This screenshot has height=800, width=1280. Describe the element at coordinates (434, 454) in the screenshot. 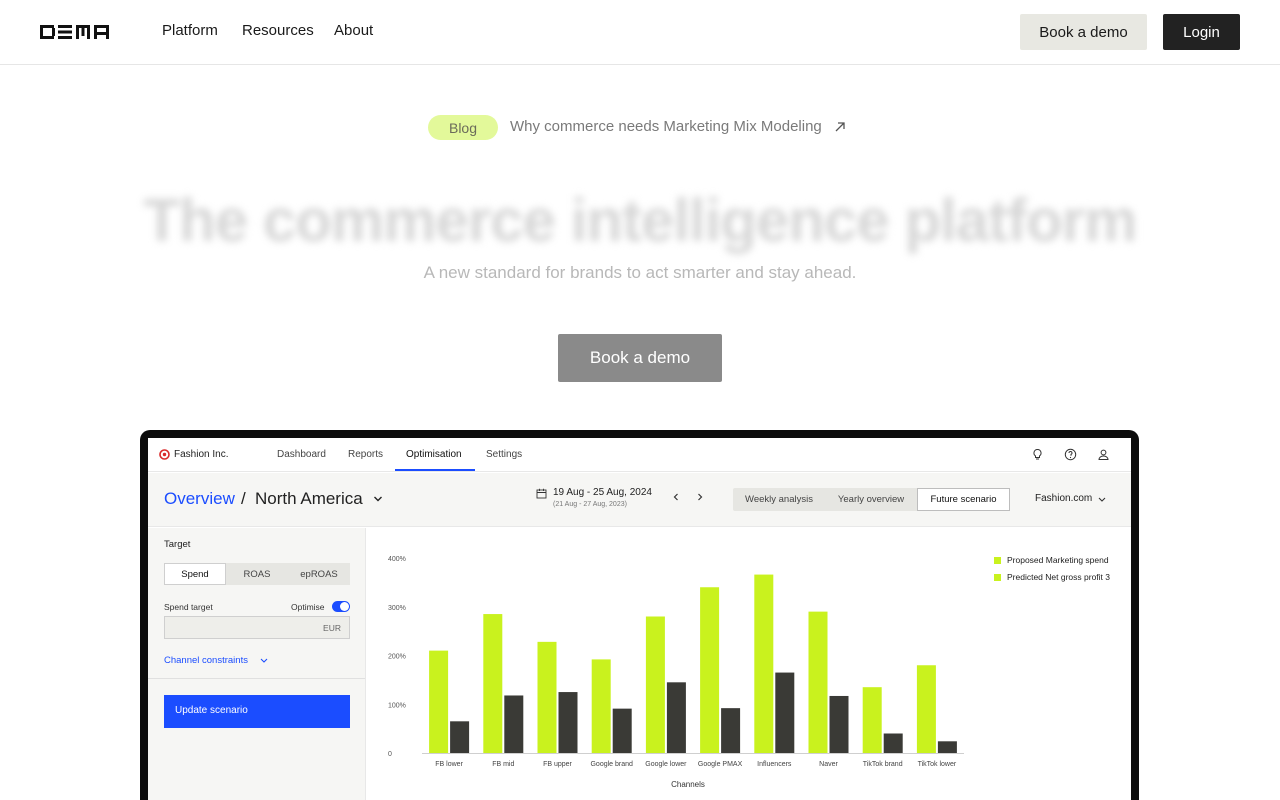

I see `tab-optimisation: Optimisation` at that location.